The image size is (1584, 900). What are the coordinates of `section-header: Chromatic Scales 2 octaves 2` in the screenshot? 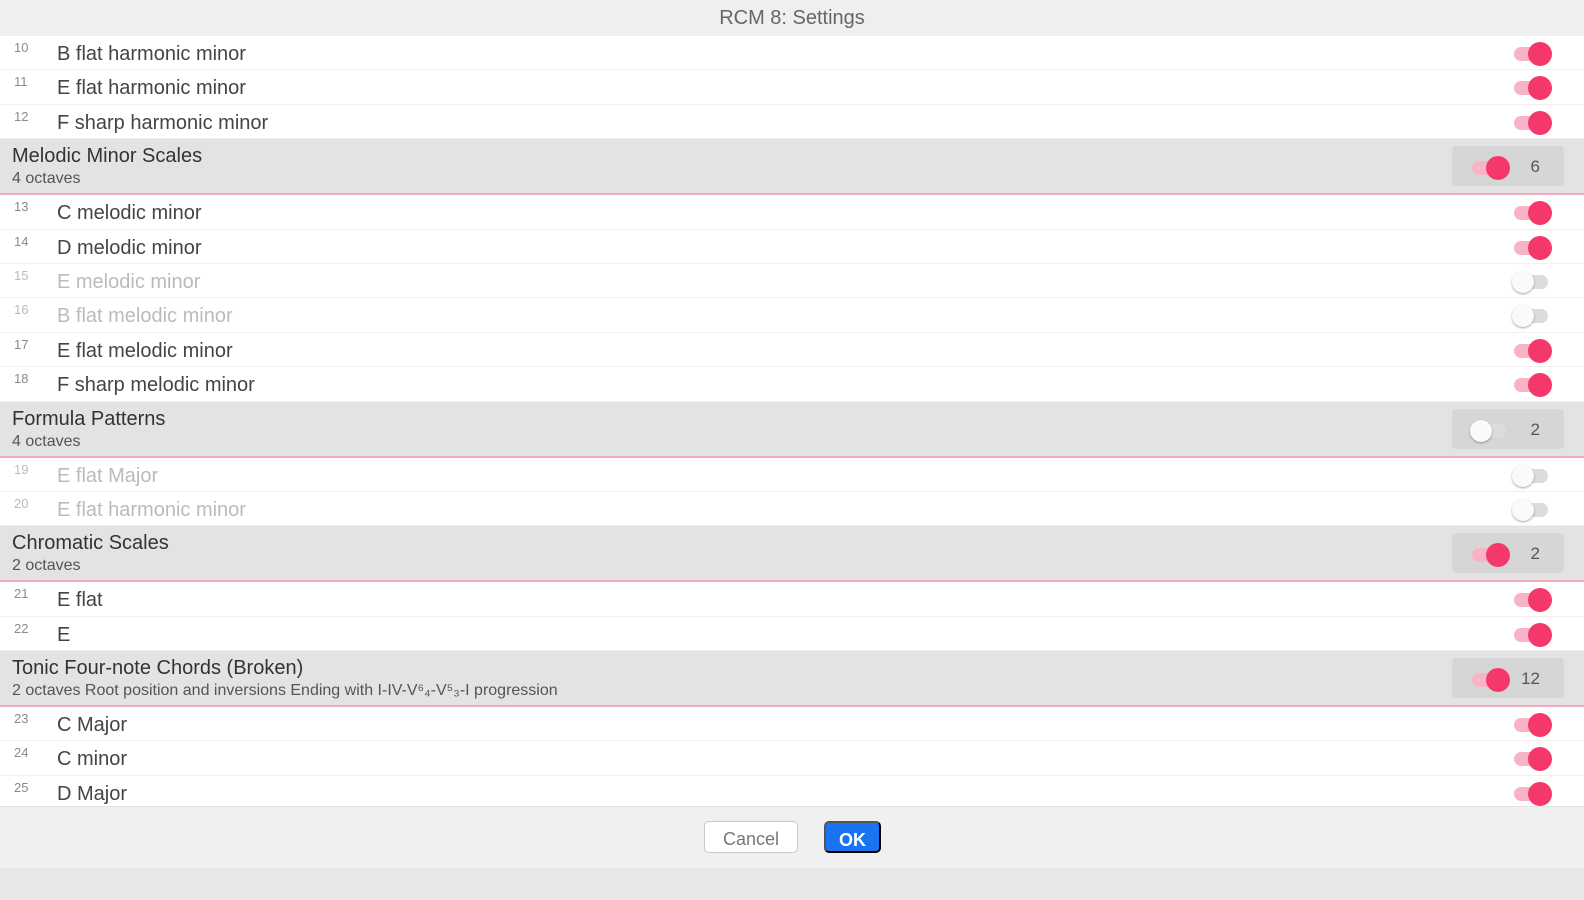 It's located at (792, 554).